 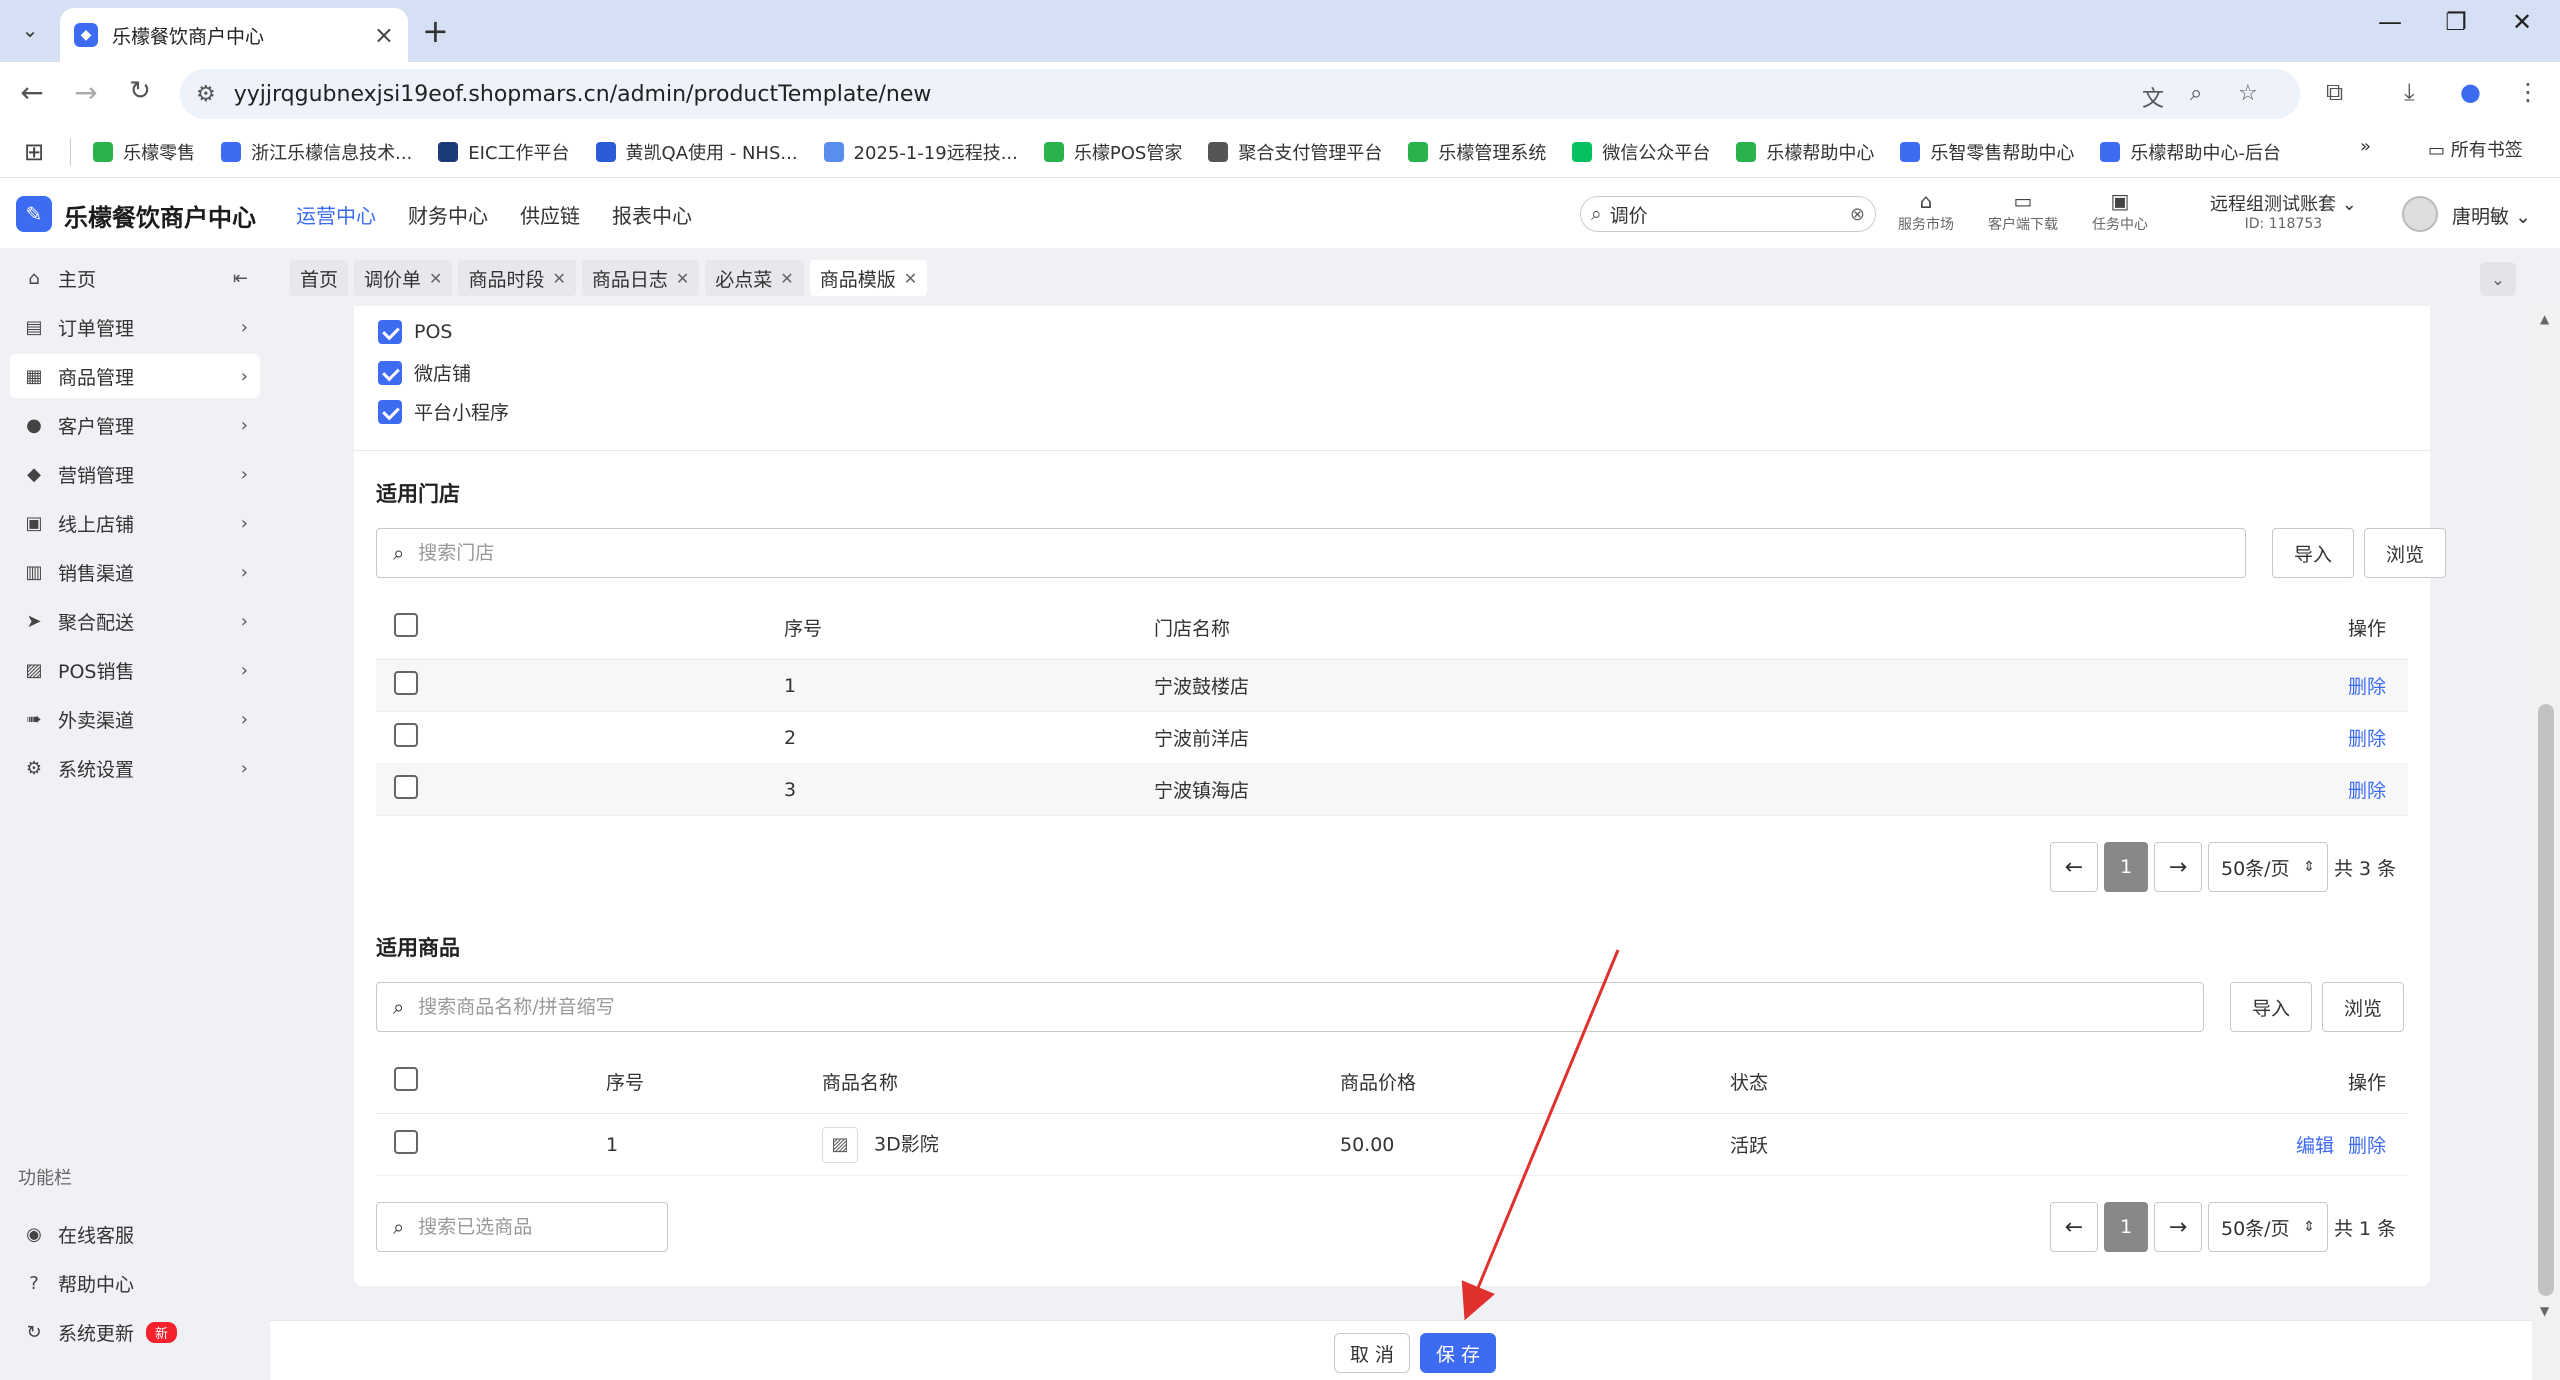 I want to click on product-search-input: ⌕, so click(x=1290, y=1007).